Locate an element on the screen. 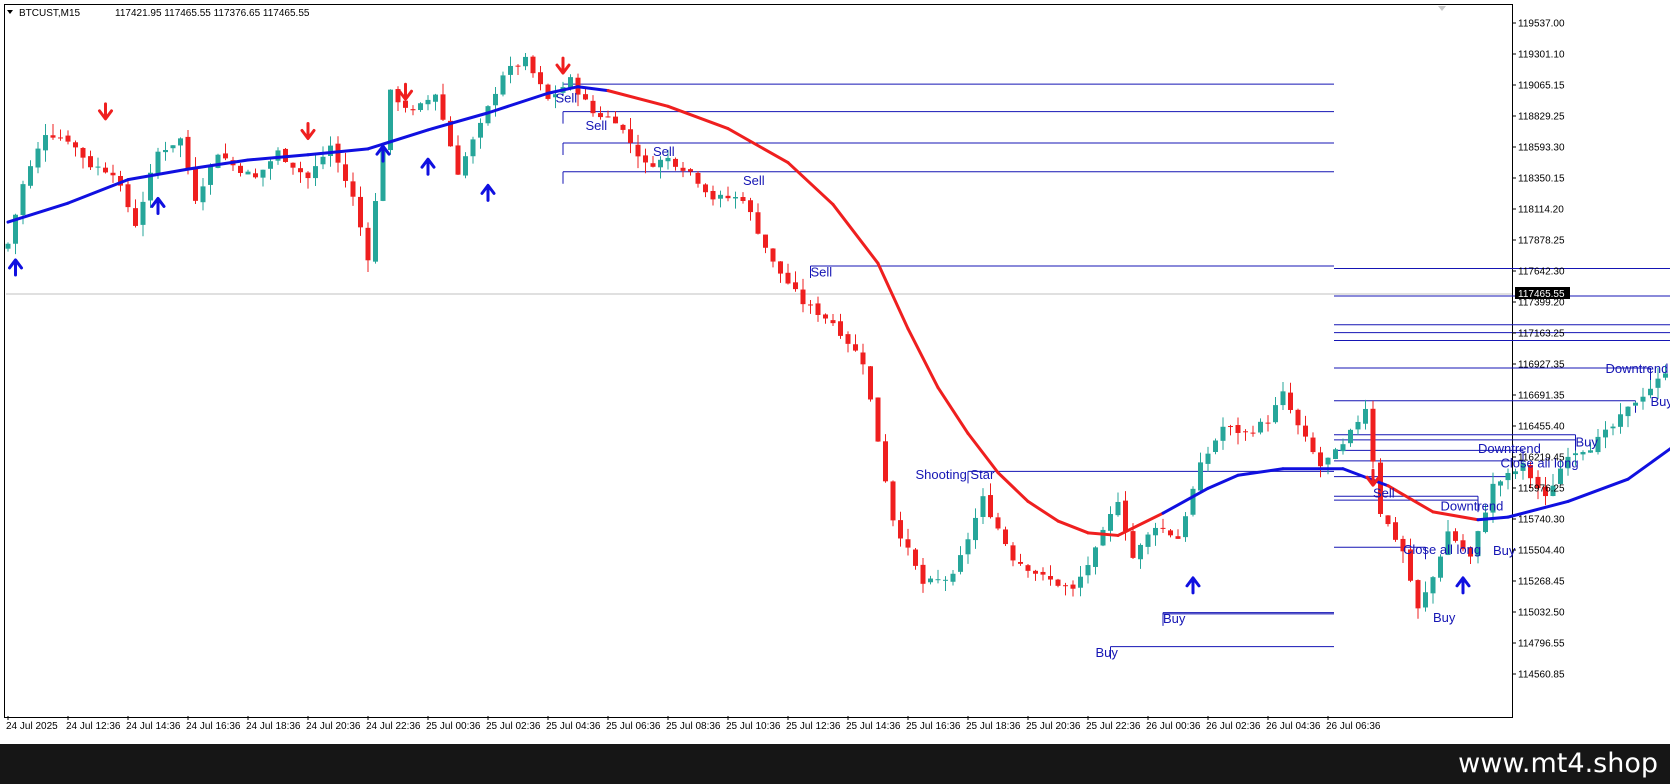  x-tick-label: 25 Jul 04:36 is located at coordinates (573, 726).